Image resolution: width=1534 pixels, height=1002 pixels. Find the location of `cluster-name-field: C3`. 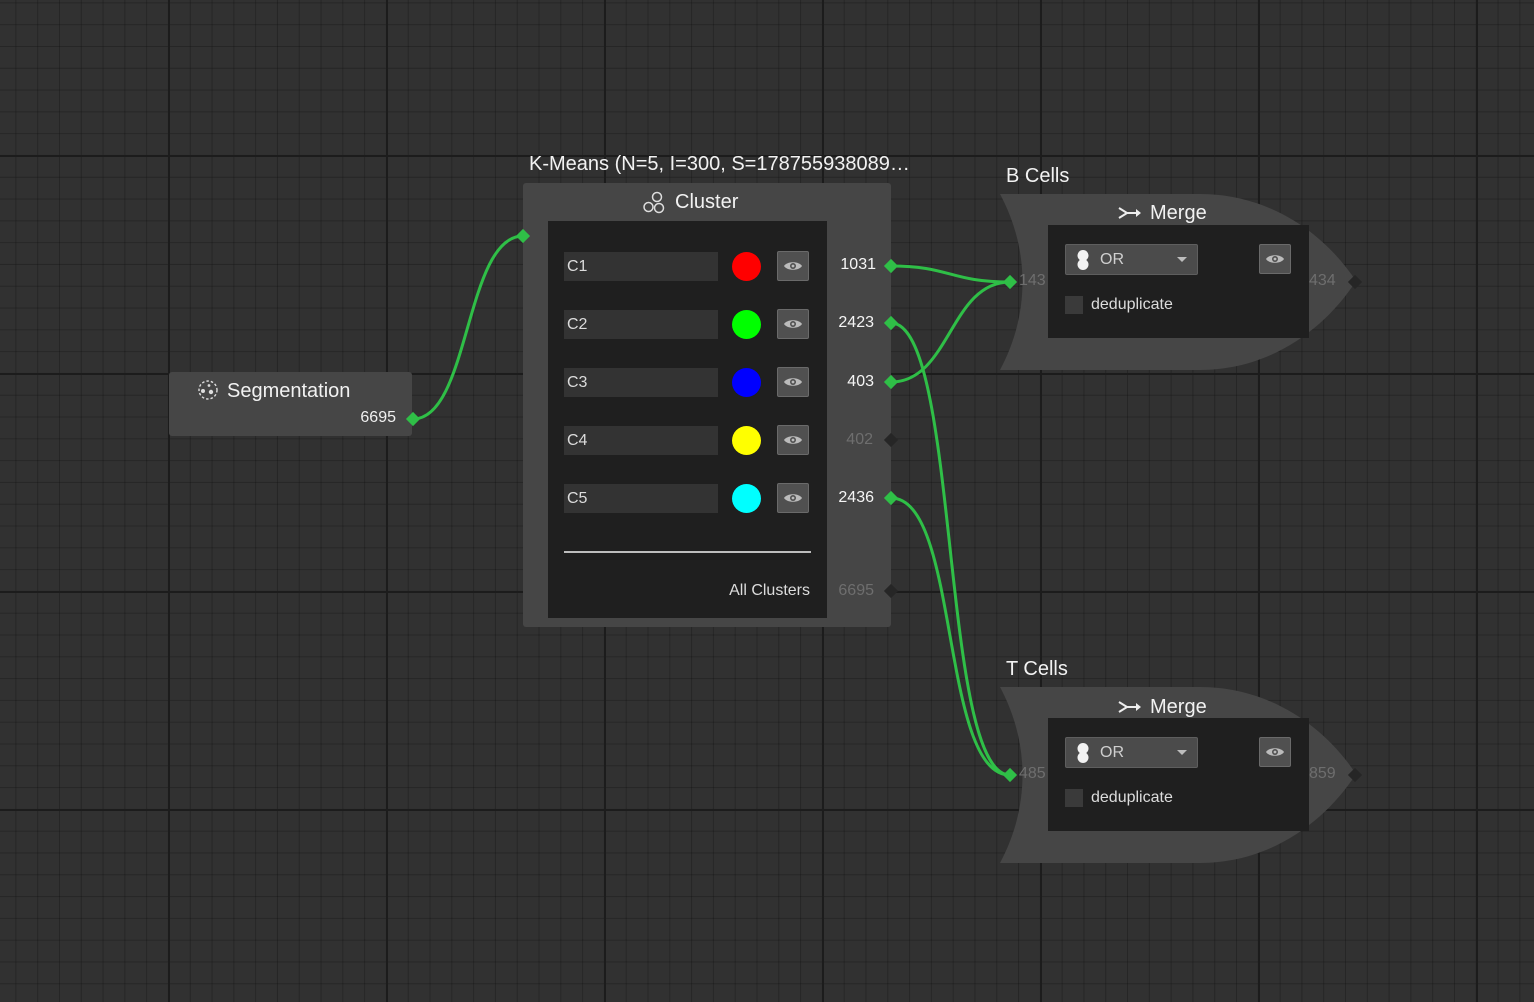

cluster-name-field: C3 is located at coordinates (641, 382).